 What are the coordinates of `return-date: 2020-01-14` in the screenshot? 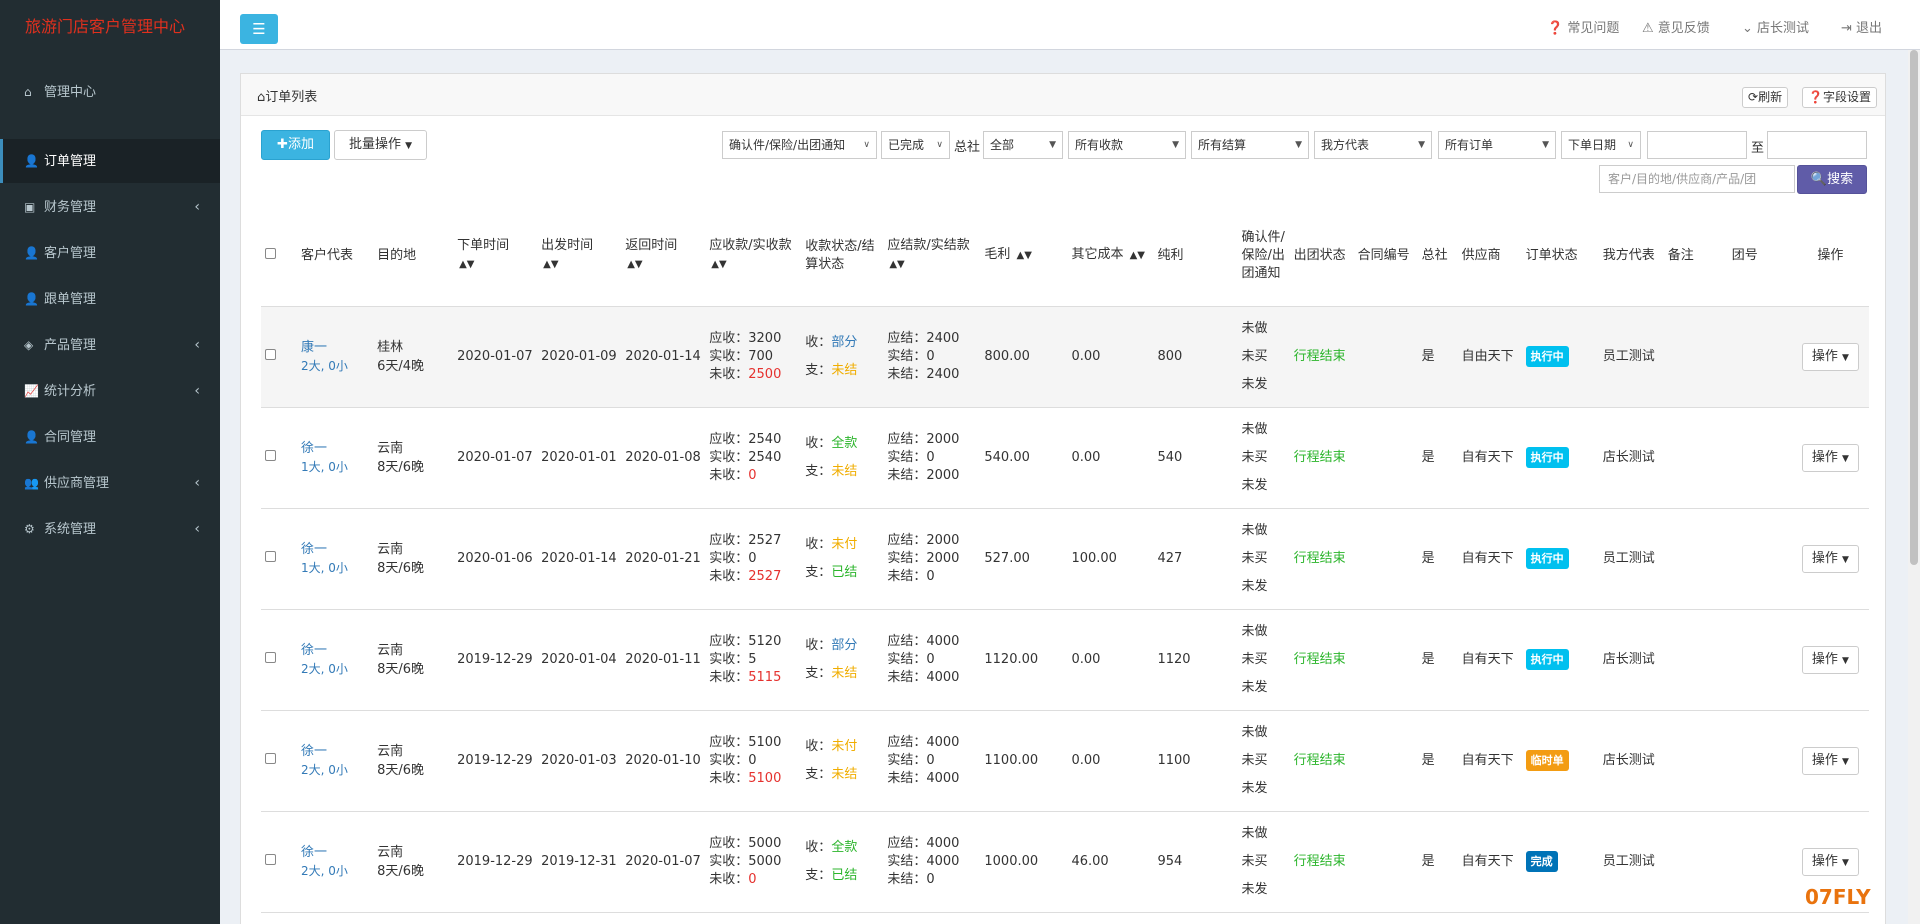 It's located at (663, 356).